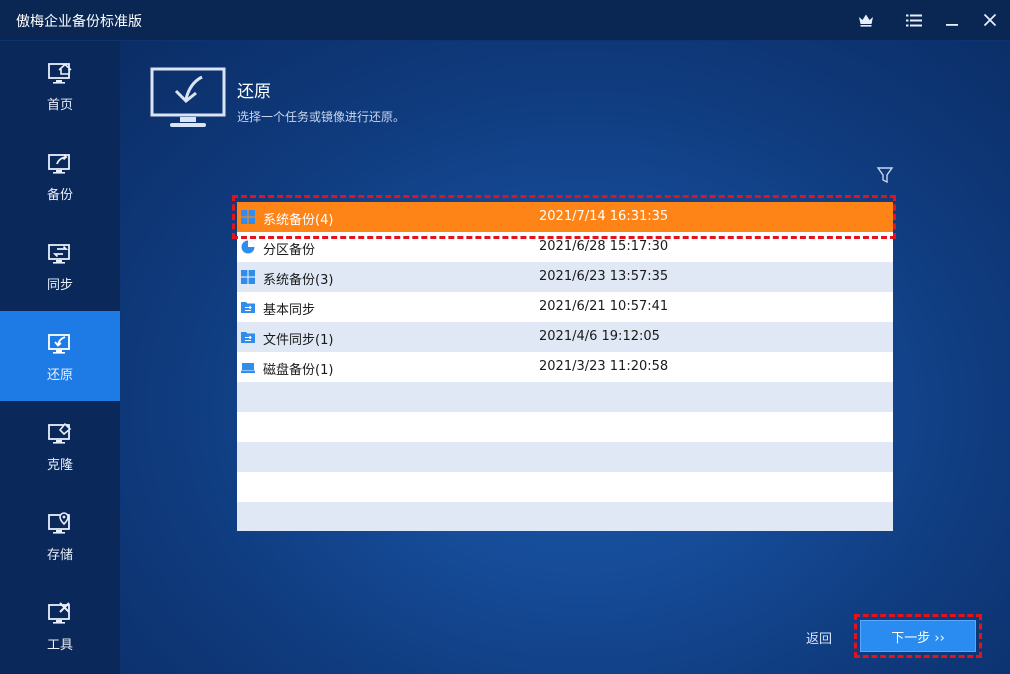 The width and height of the screenshot is (1010, 674). I want to click on task-row: 系统备份(3) 2021/6/23 13:57:35, so click(565, 277).